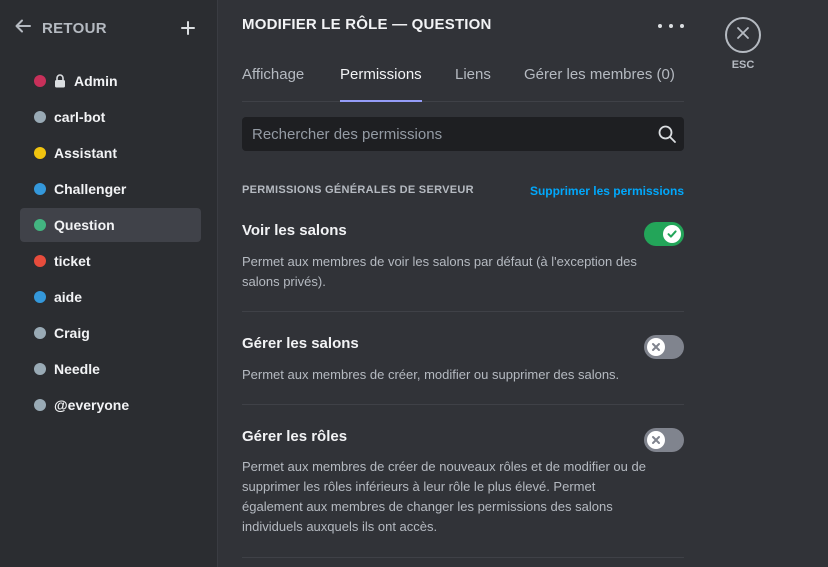 Image resolution: width=828 pixels, height=567 pixels. Describe the element at coordinates (60, 81) in the screenshot. I see `lock-icon` at that location.